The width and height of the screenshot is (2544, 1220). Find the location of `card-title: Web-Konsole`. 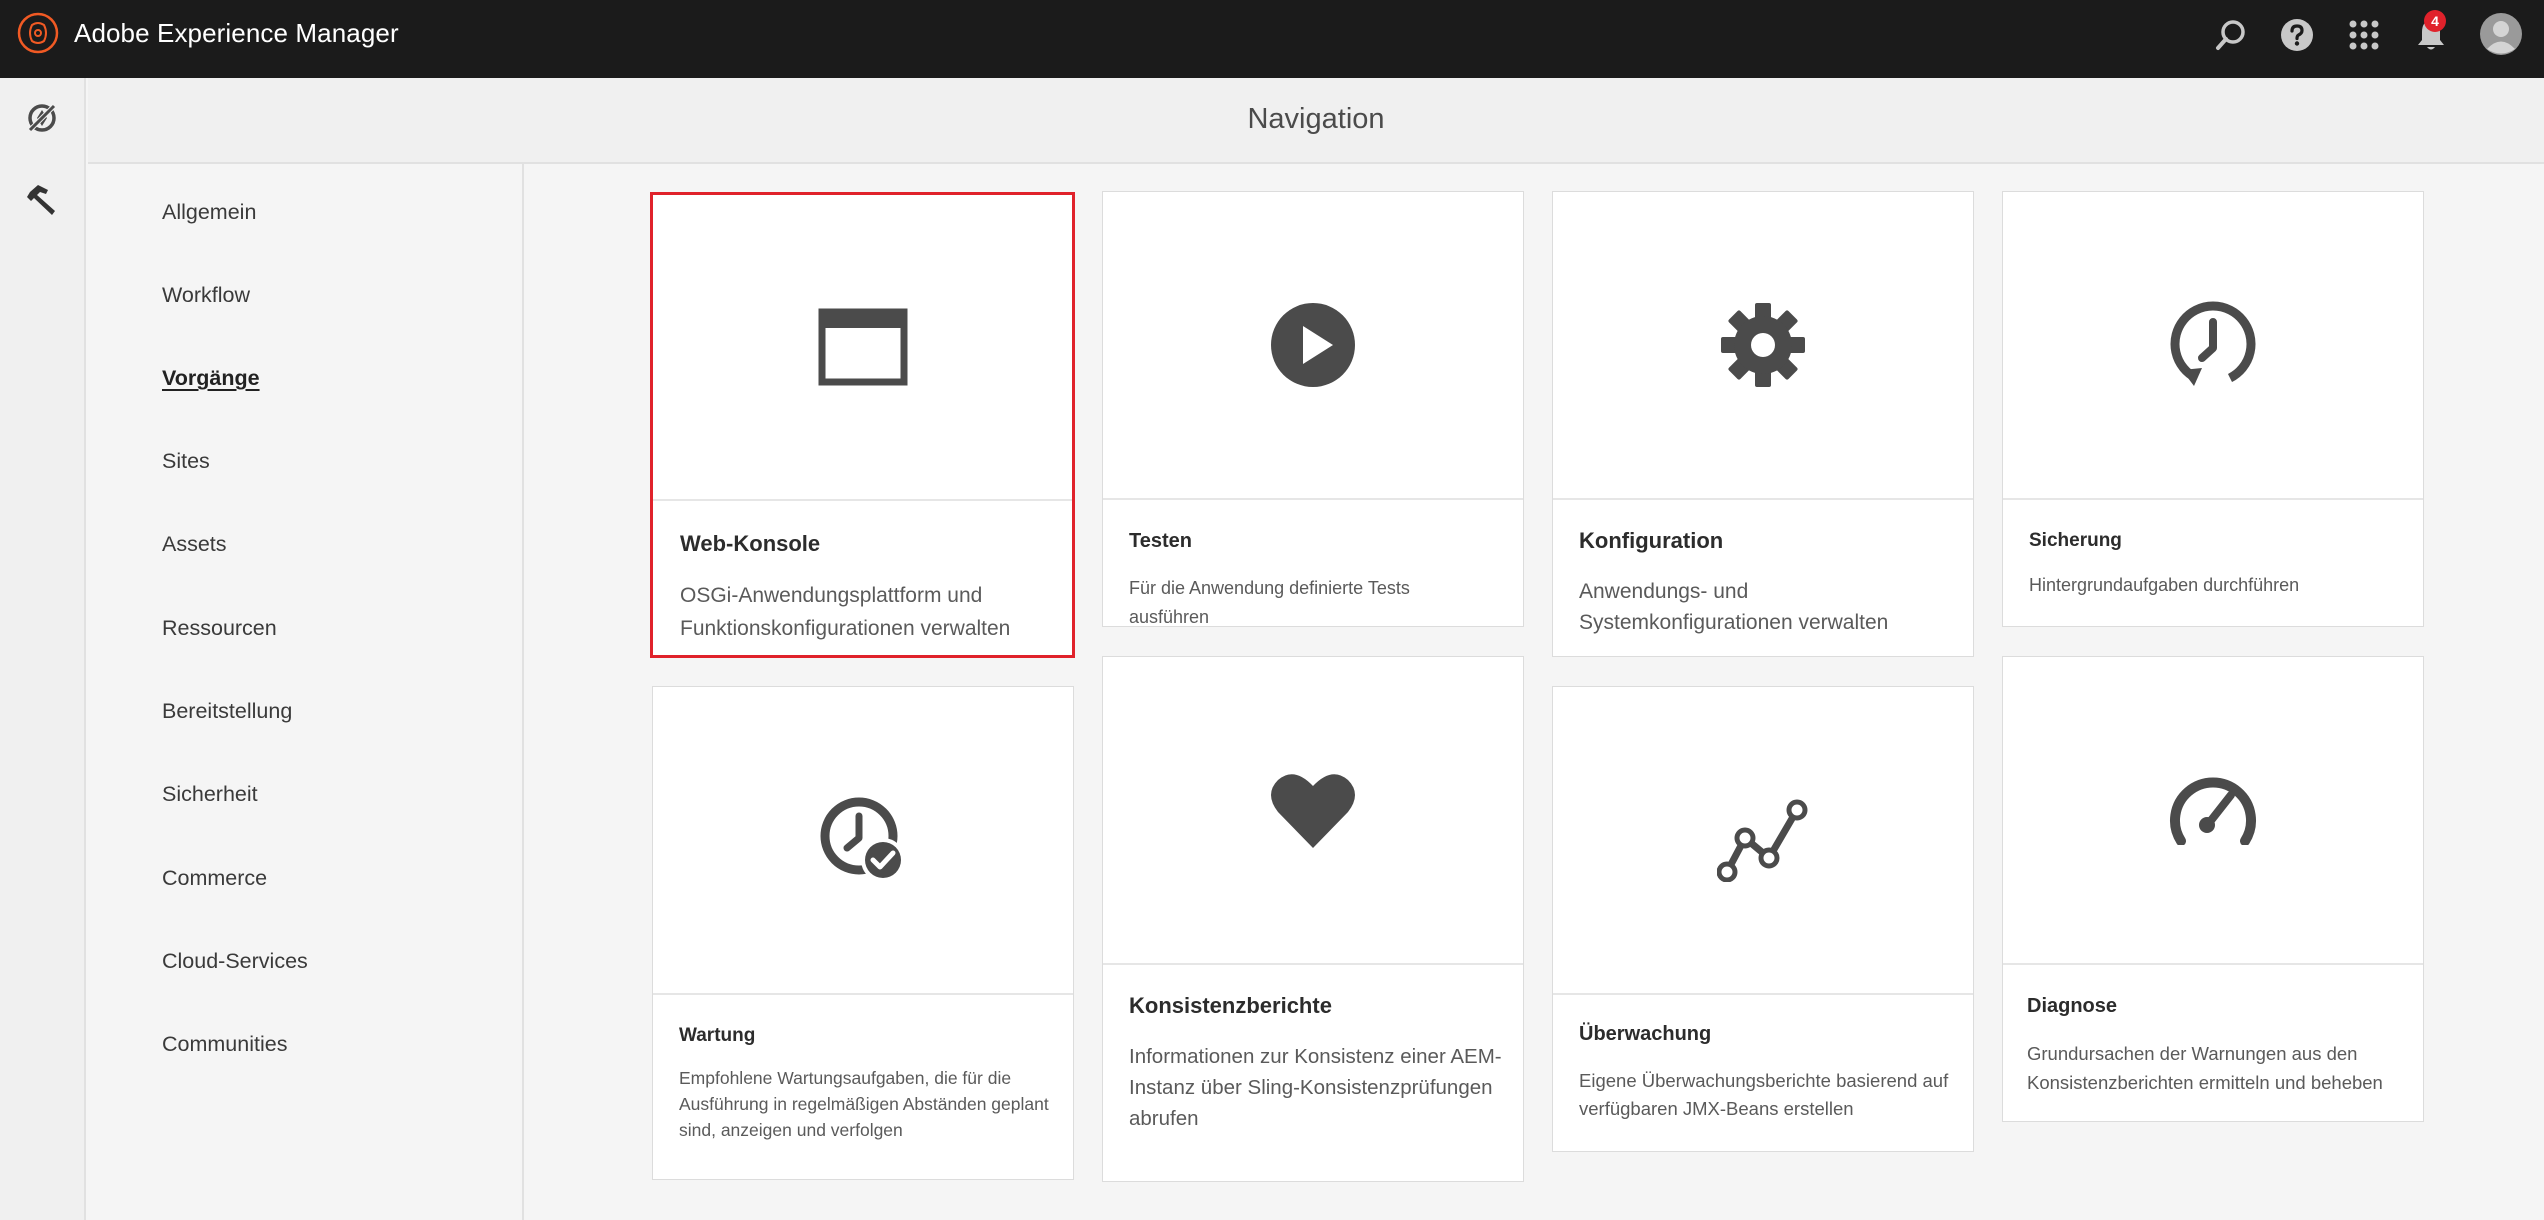

card-title: Web-Konsole is located at coordinates (750, 543).